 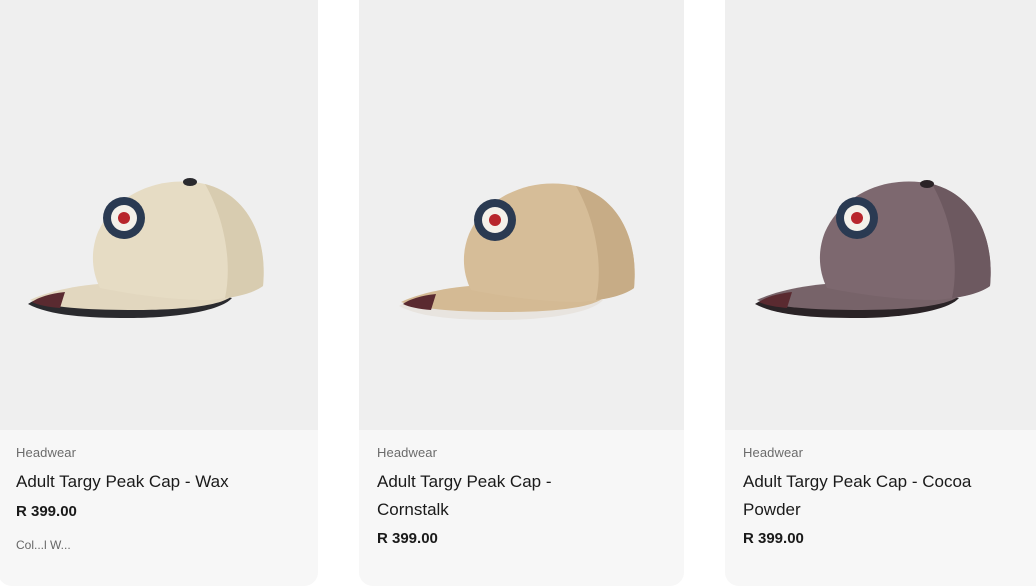 I want to click on product-title: Adult Targy Peak Cap - Wax, so click(x=136, y=482).